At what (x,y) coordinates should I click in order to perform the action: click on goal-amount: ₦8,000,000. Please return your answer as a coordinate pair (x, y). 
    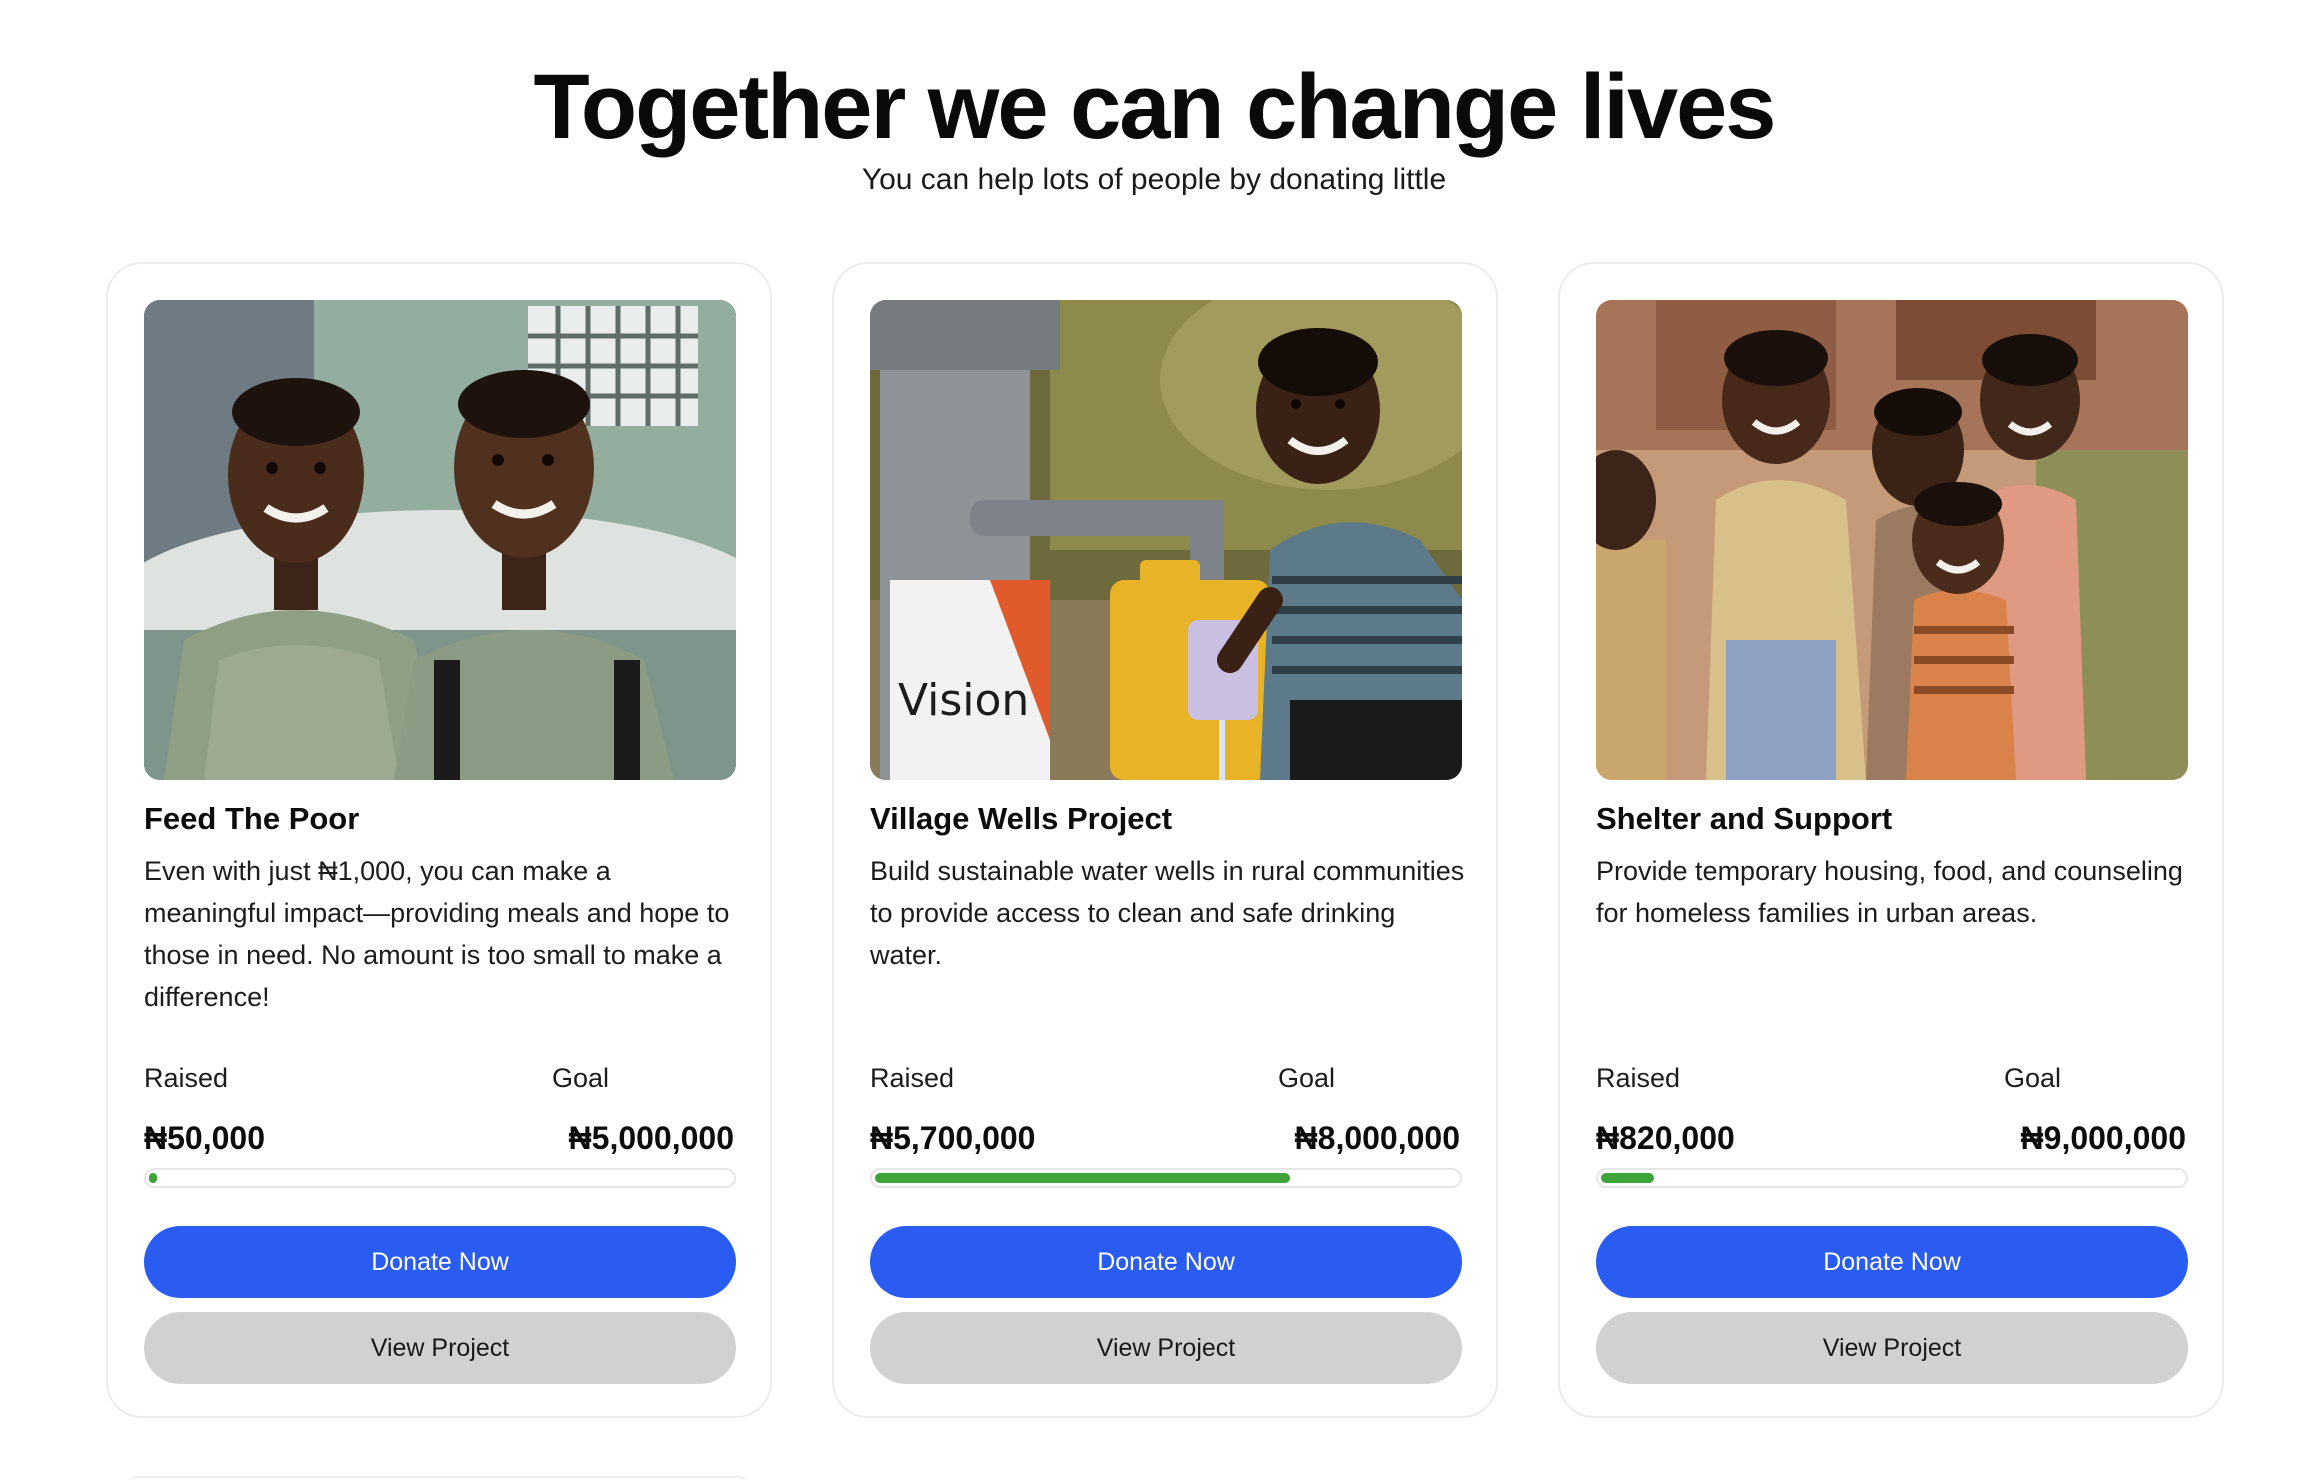
    Looking at the image, I should click on (1377, 1138).